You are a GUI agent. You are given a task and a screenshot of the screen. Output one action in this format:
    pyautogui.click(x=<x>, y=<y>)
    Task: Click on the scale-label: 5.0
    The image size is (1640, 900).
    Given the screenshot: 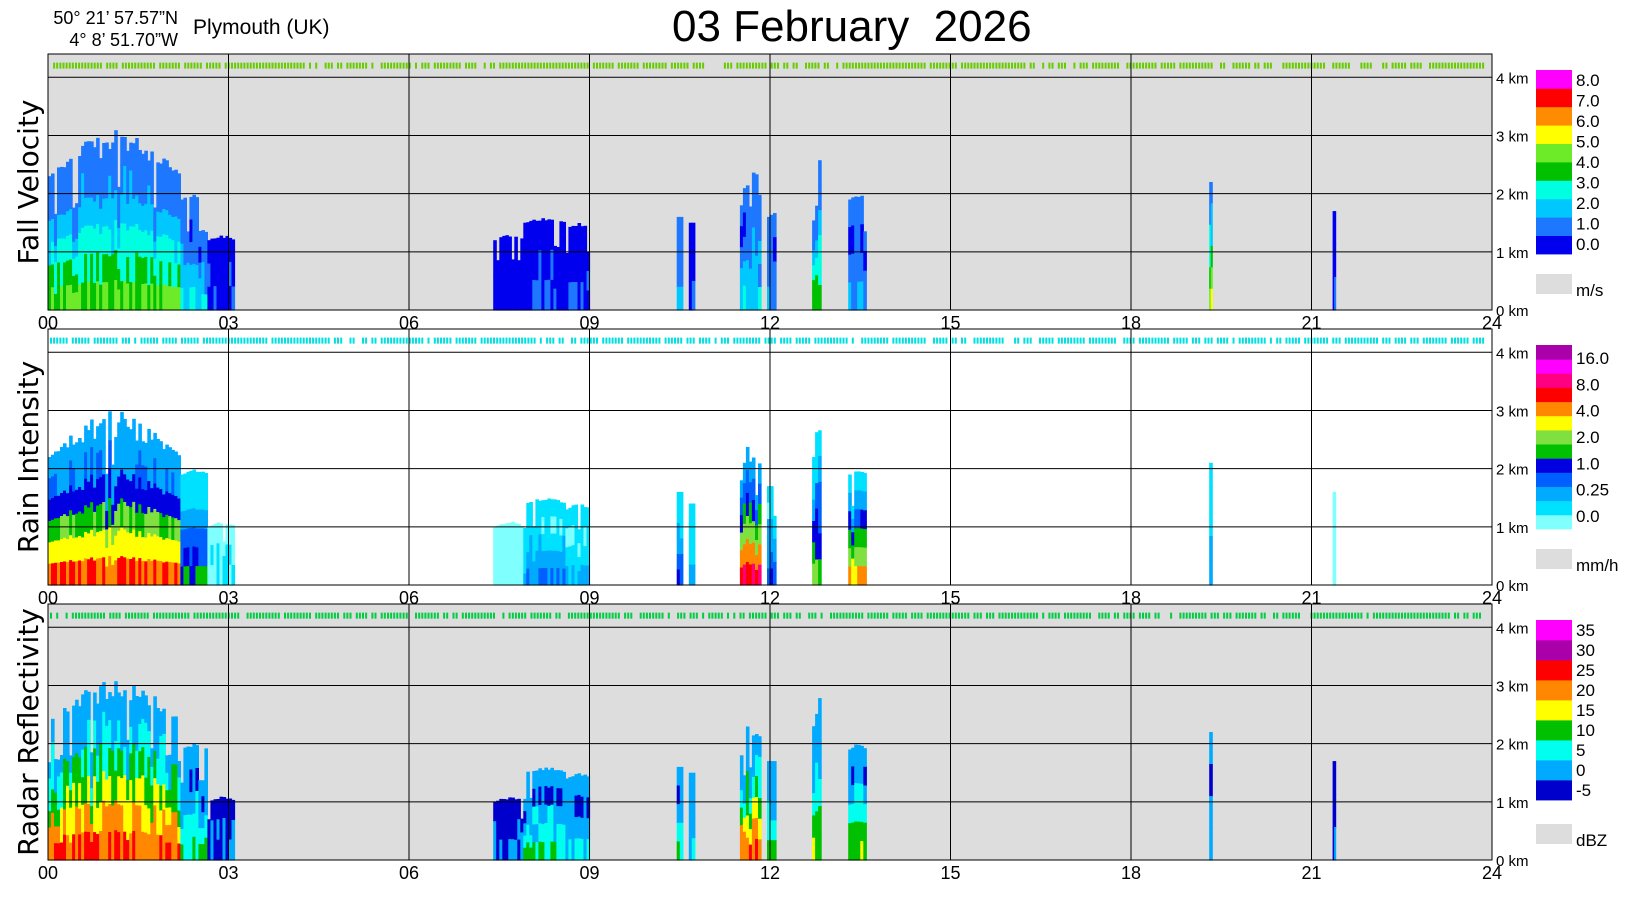 What is the action you would take?
    pyautogui.click(x=1588, y=142)
    